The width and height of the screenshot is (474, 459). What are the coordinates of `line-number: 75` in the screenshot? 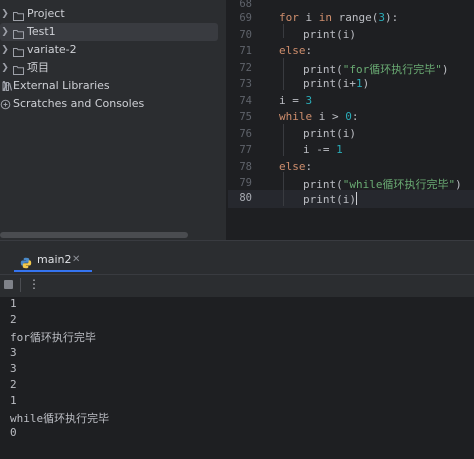 It's located at (245, 117).